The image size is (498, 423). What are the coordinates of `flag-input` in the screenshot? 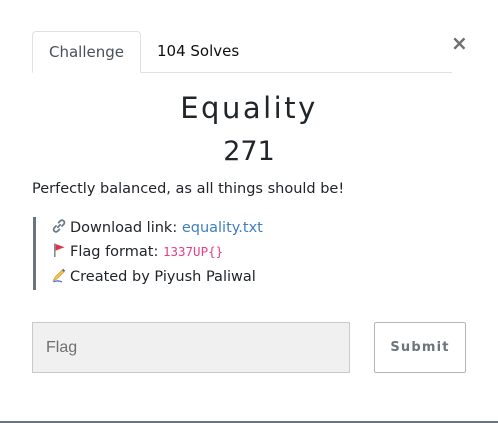 It's located at (191, 347).